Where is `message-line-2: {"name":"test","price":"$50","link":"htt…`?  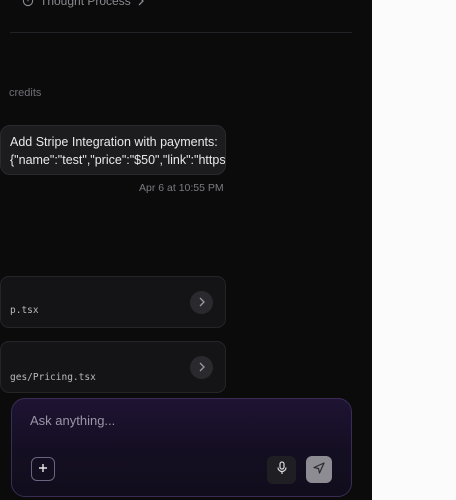
message-line-2: {"name":"test","price":"$50","link":"htt… is located at coordinates (118, 160).